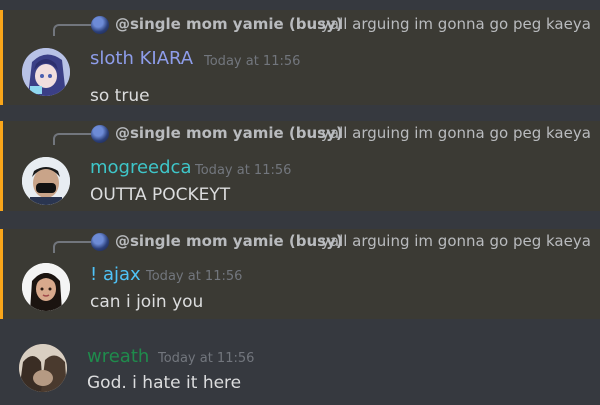 The image size is (600, 405). Describe the element at coordinates (141, 58) in the screenshot. I see `author-name: sloth KIARA` at that location.